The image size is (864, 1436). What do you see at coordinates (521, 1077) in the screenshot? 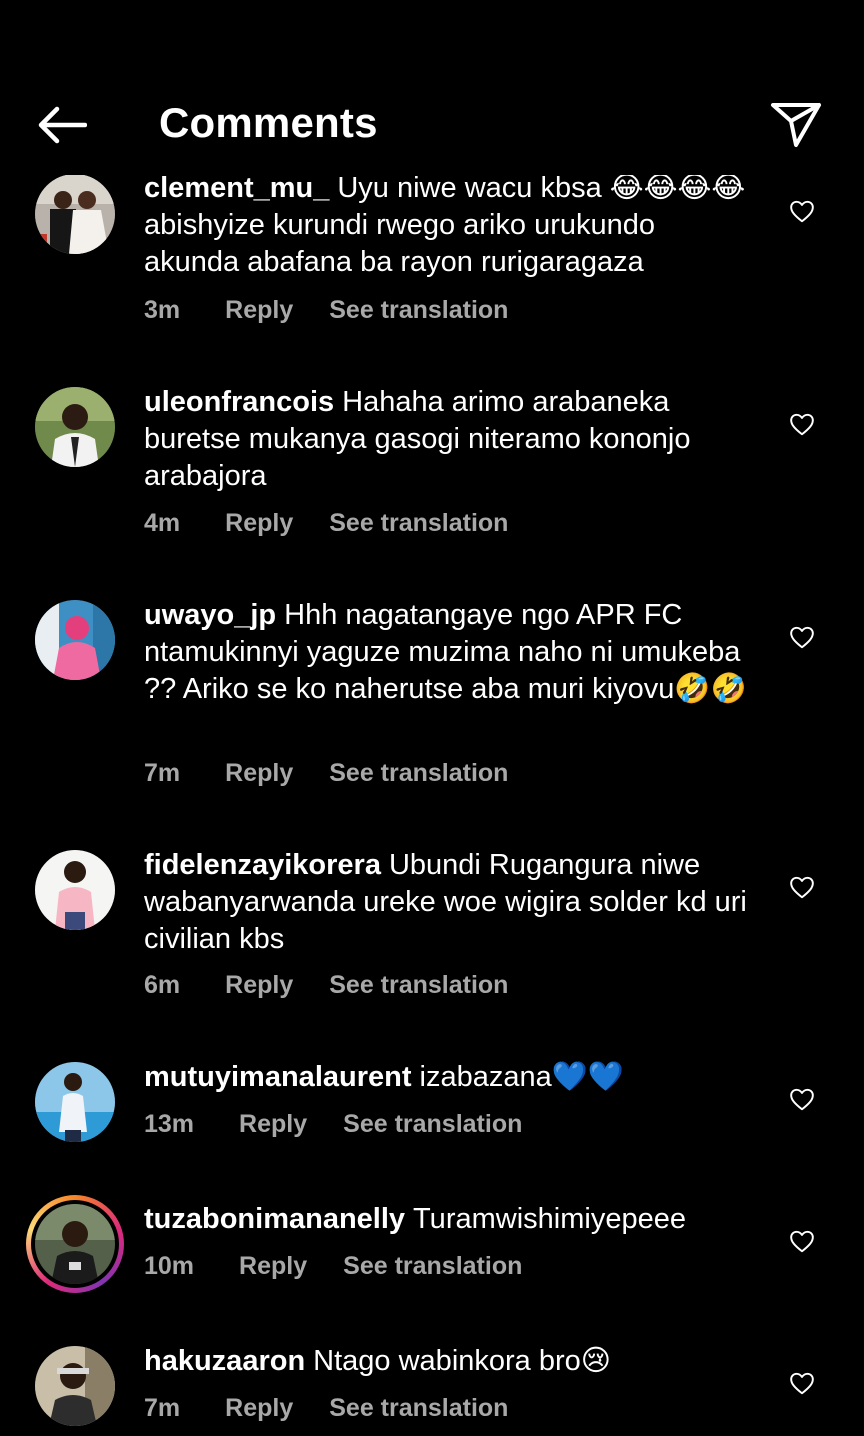
I see `comment-body: izabazana💙💙` at bounding box center [521, 1077].